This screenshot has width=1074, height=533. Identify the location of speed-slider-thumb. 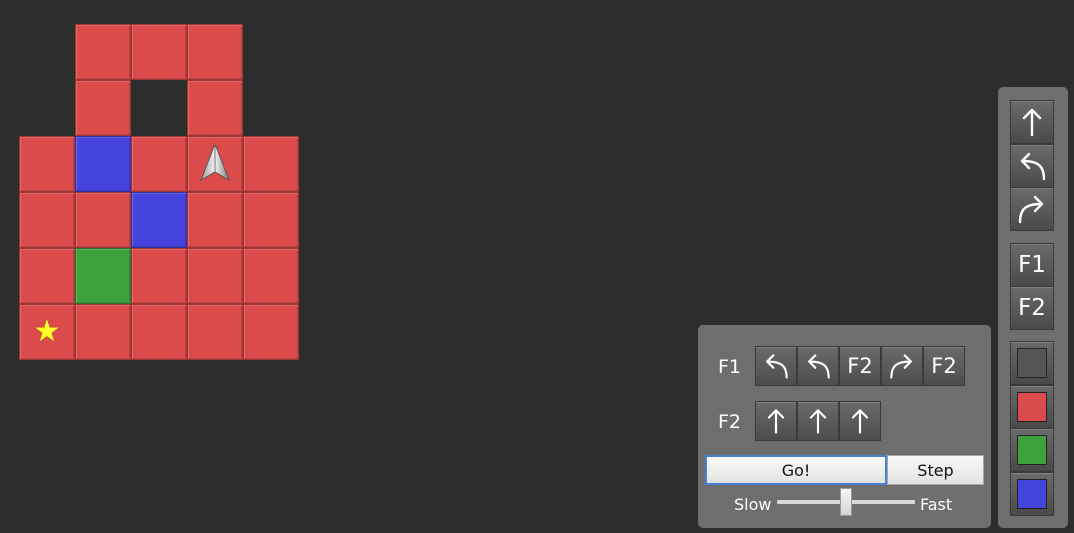
(846, 502).